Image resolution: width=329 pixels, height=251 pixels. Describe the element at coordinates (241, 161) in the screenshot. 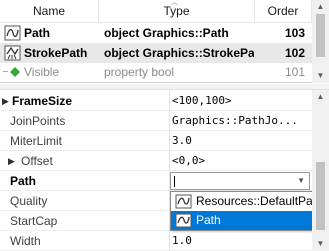

I see `property-value: <0,0>` at that location.